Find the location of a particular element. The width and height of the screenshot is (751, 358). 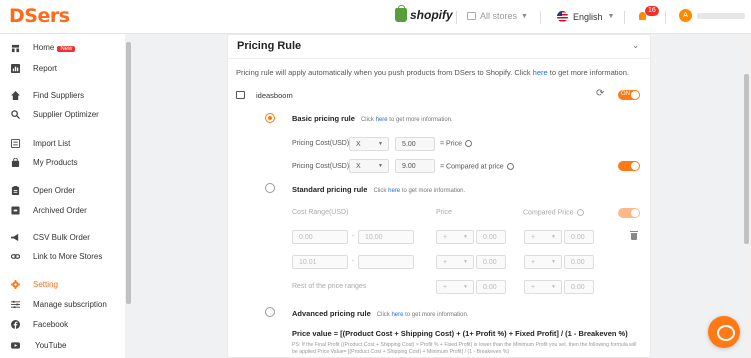

basic-more-info-link: here is located at coordinates (382, 120).